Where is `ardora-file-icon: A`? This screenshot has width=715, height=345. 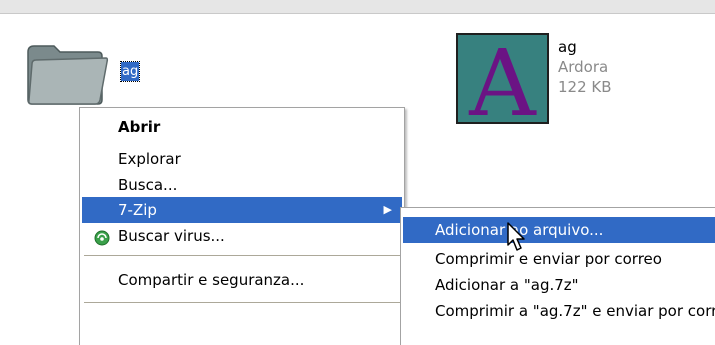 ardora-file-icon: A is located at coordinates (502, 83).